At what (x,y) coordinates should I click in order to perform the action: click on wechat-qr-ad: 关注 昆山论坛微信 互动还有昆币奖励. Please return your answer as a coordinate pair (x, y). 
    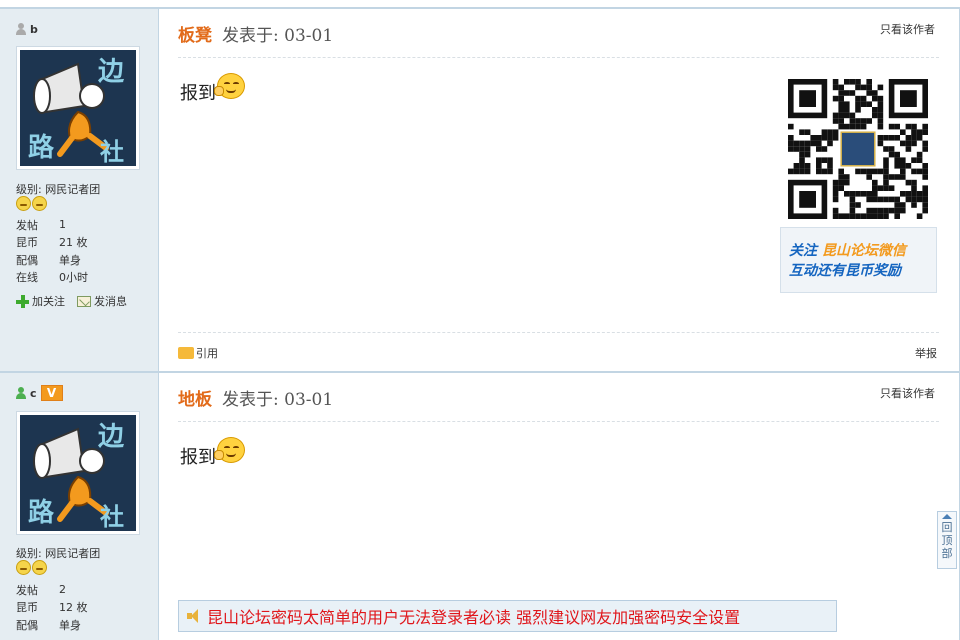
    Looking at the image, I should click on (858, 187).